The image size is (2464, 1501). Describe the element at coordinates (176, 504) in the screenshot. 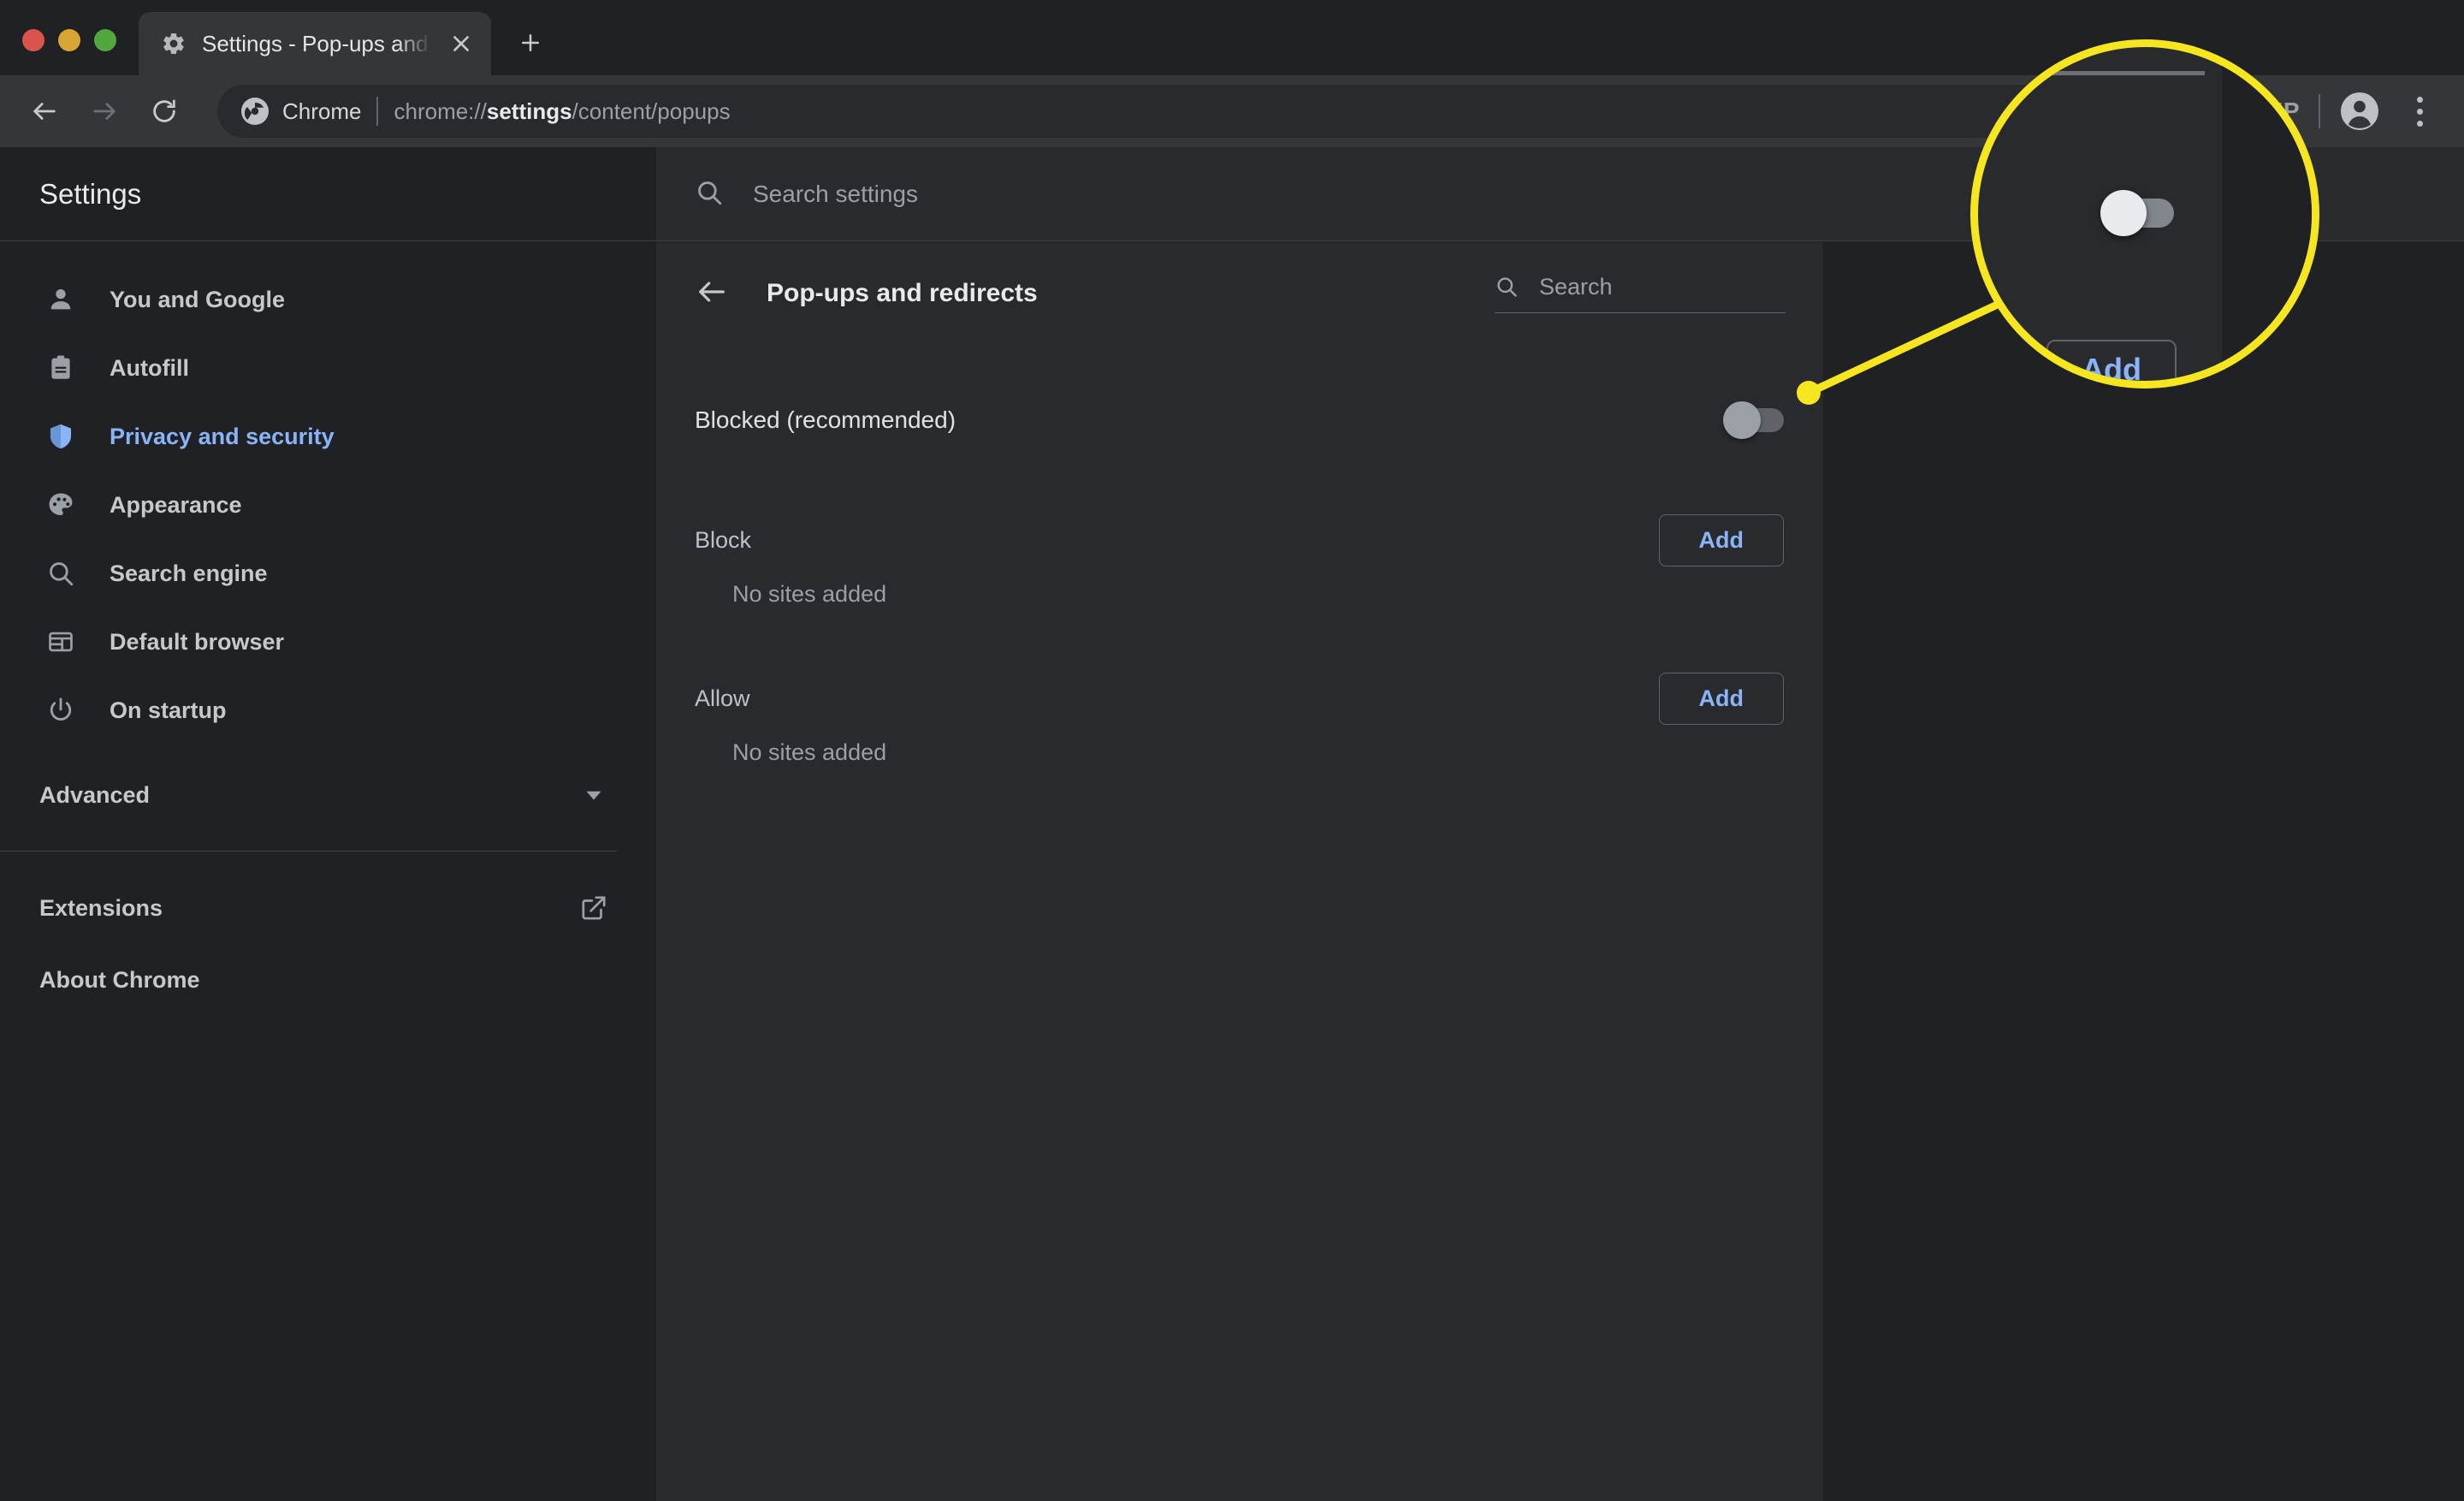

I see `sidebar-item-label: Appearance` at that location.